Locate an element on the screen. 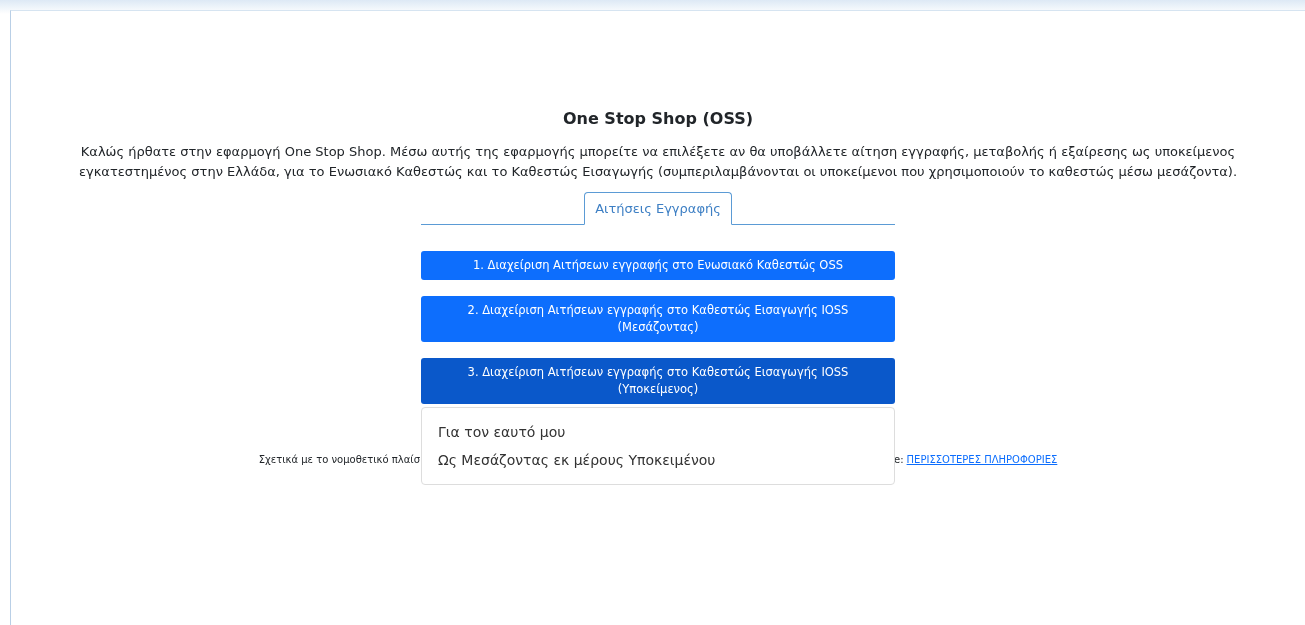 The image size is (1305, 625). menu-button: 3. Διαχείριση Αιτήσεων εγγραφής στο Καθεστώς Εισαγωγής IOSS (Υποκείμενος) is located at coordinates (658, 381).